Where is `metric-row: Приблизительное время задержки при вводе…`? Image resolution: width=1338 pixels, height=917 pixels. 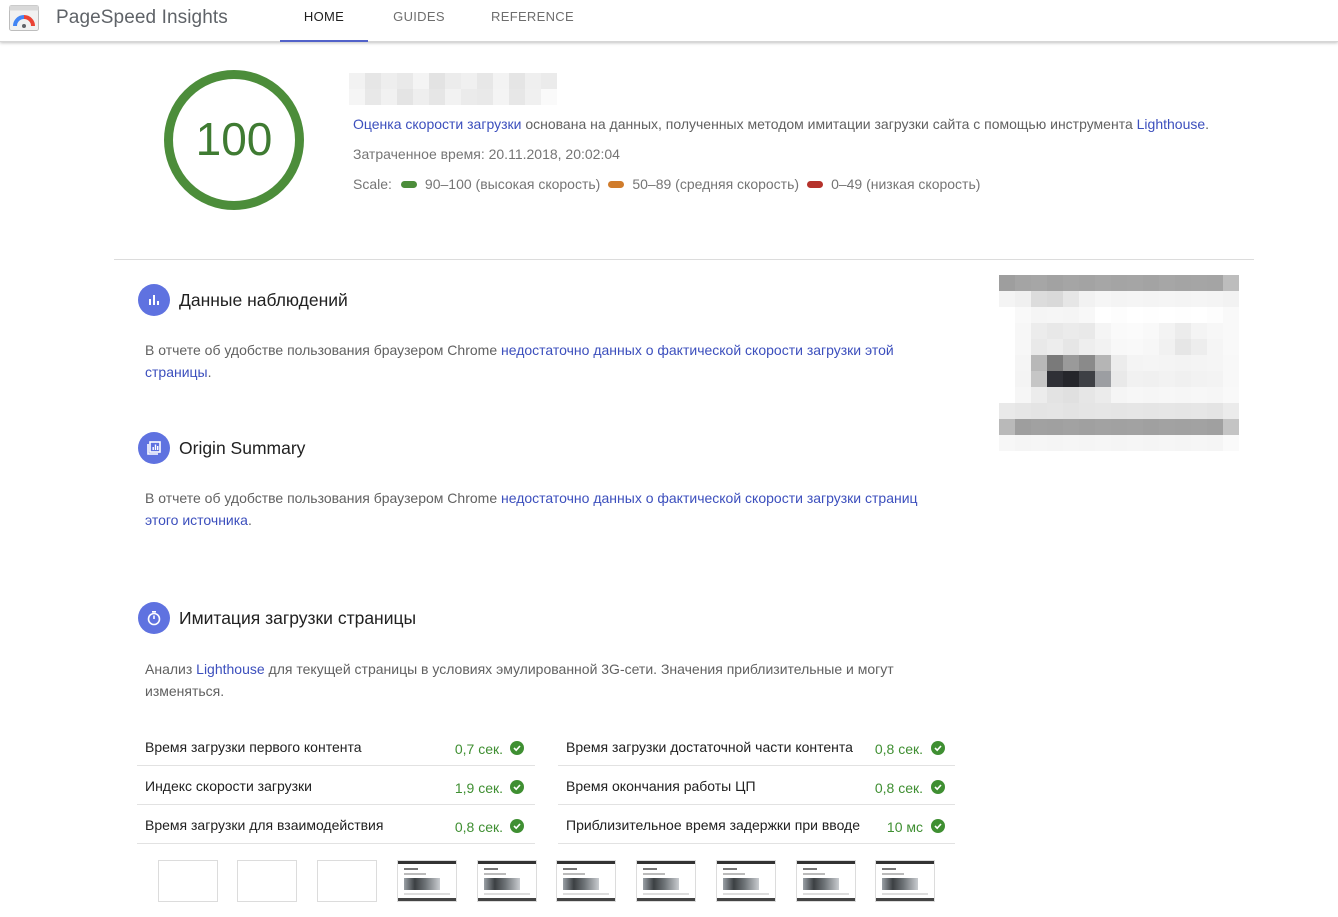
metric-row: Приблизительное время задержки при вводе… is located at coordinates (756, 824).